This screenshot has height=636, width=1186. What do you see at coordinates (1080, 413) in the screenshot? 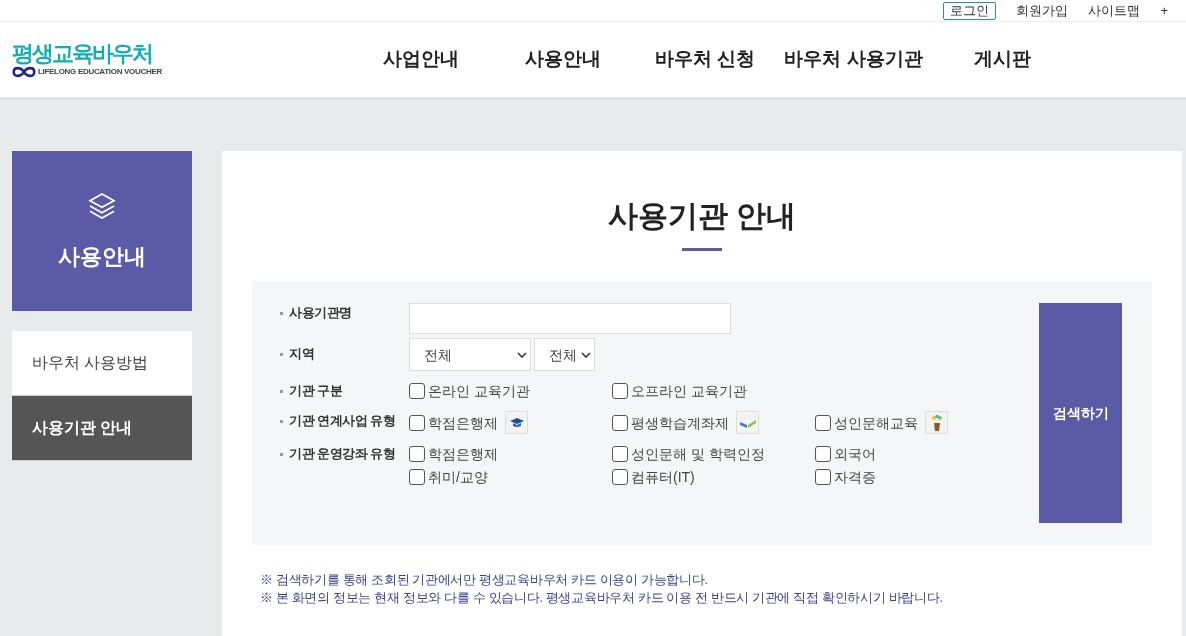
I see `search-button: 검색하기` at bounding box center [1080, 413].